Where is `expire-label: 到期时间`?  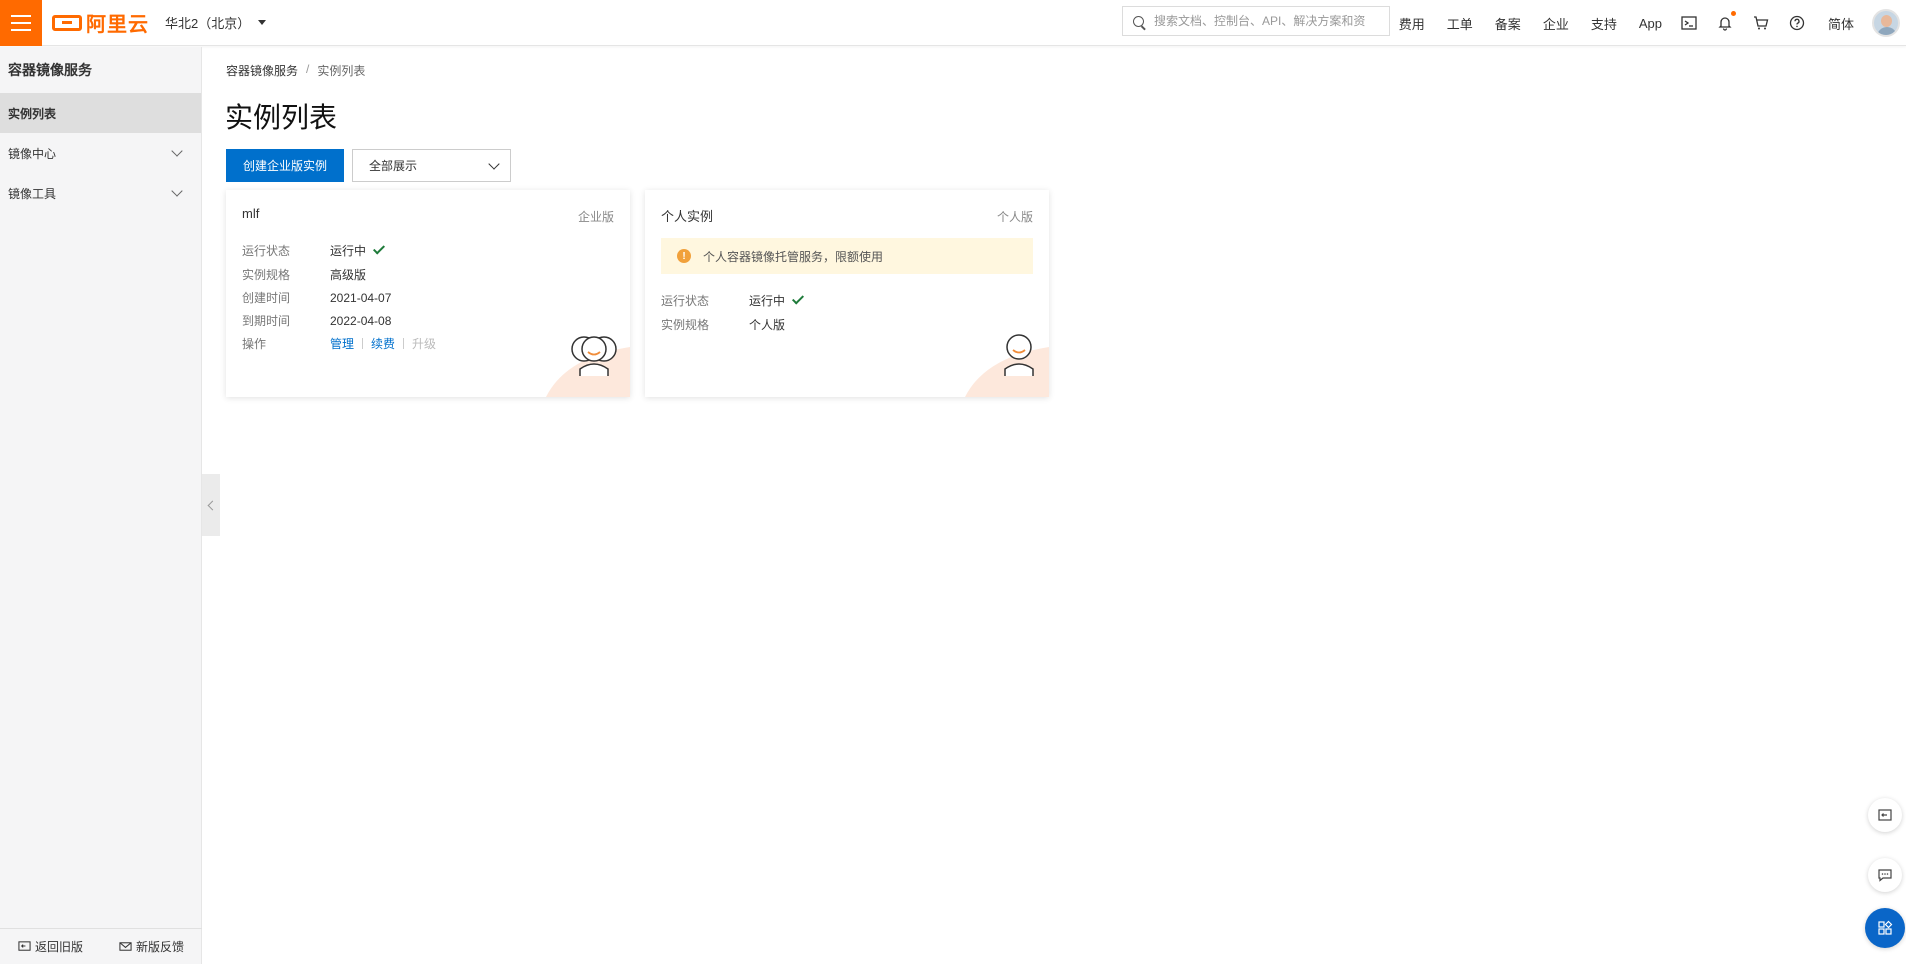
expire-label: 到期时间 is located at coordinates (266, 321).